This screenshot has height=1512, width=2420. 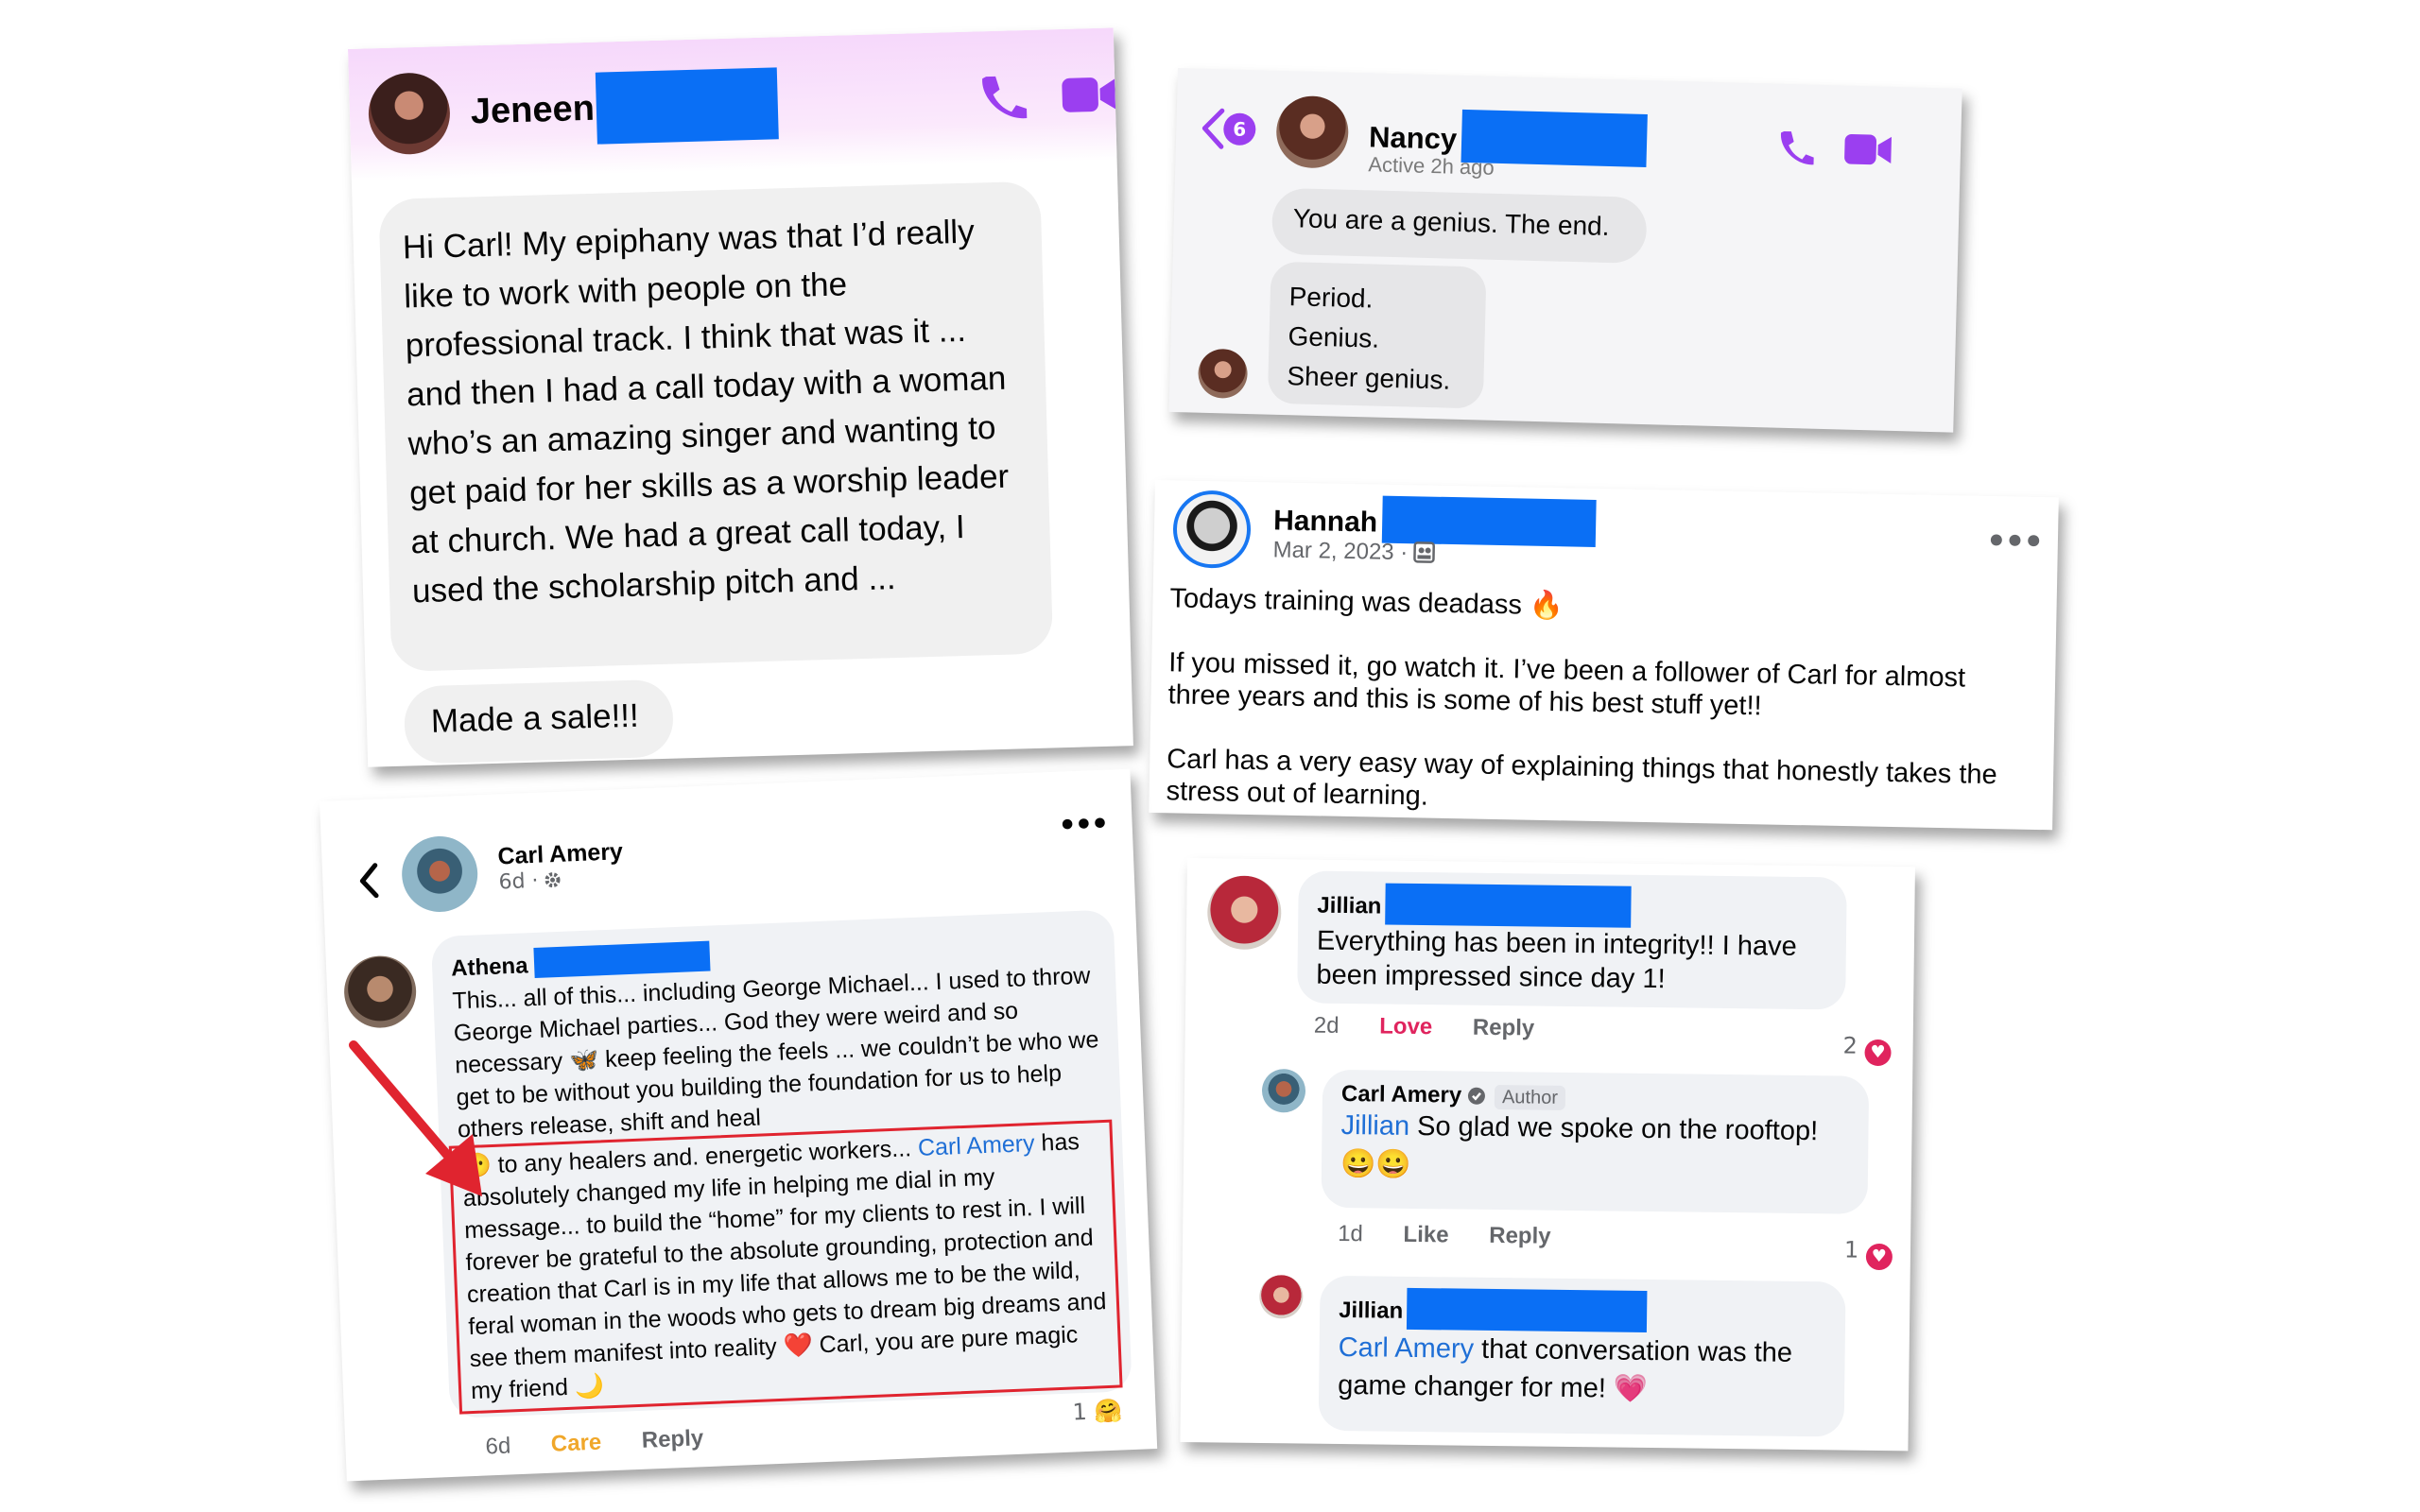 What do you see at coordinates (535, 718) in the screenshot?
I see `jeneen-followup-text: Made a sale!!!` at bounding box center [535, 718].